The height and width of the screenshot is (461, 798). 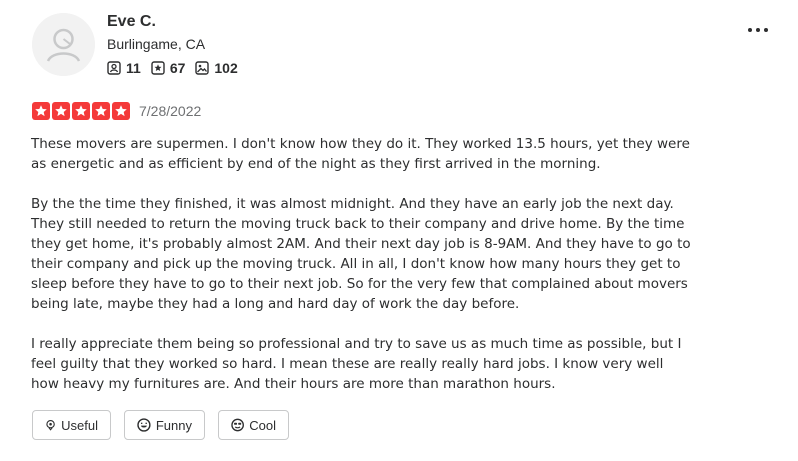 What do you see at coordinates (168, 68) in the screenshot?
I see `reviews-stat: 67` at bounding box center [168, 68].